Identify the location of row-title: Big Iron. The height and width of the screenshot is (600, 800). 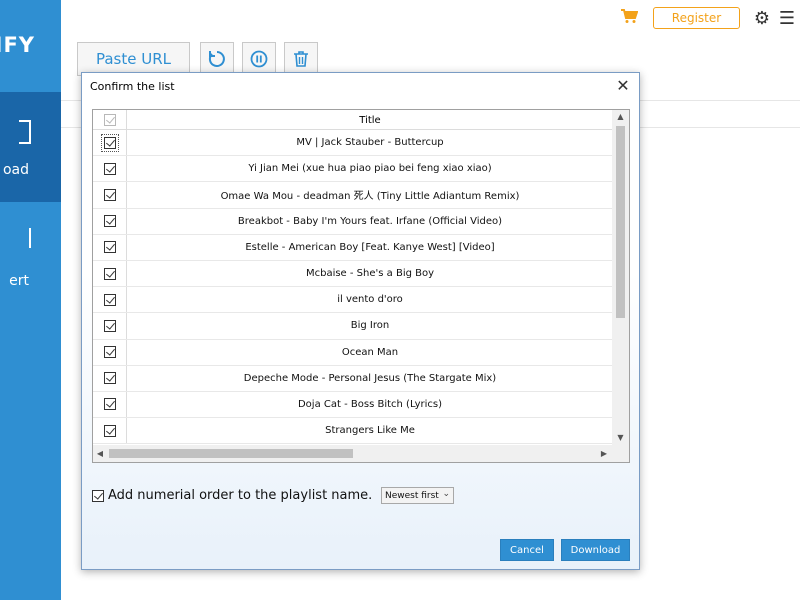
(370, 326).